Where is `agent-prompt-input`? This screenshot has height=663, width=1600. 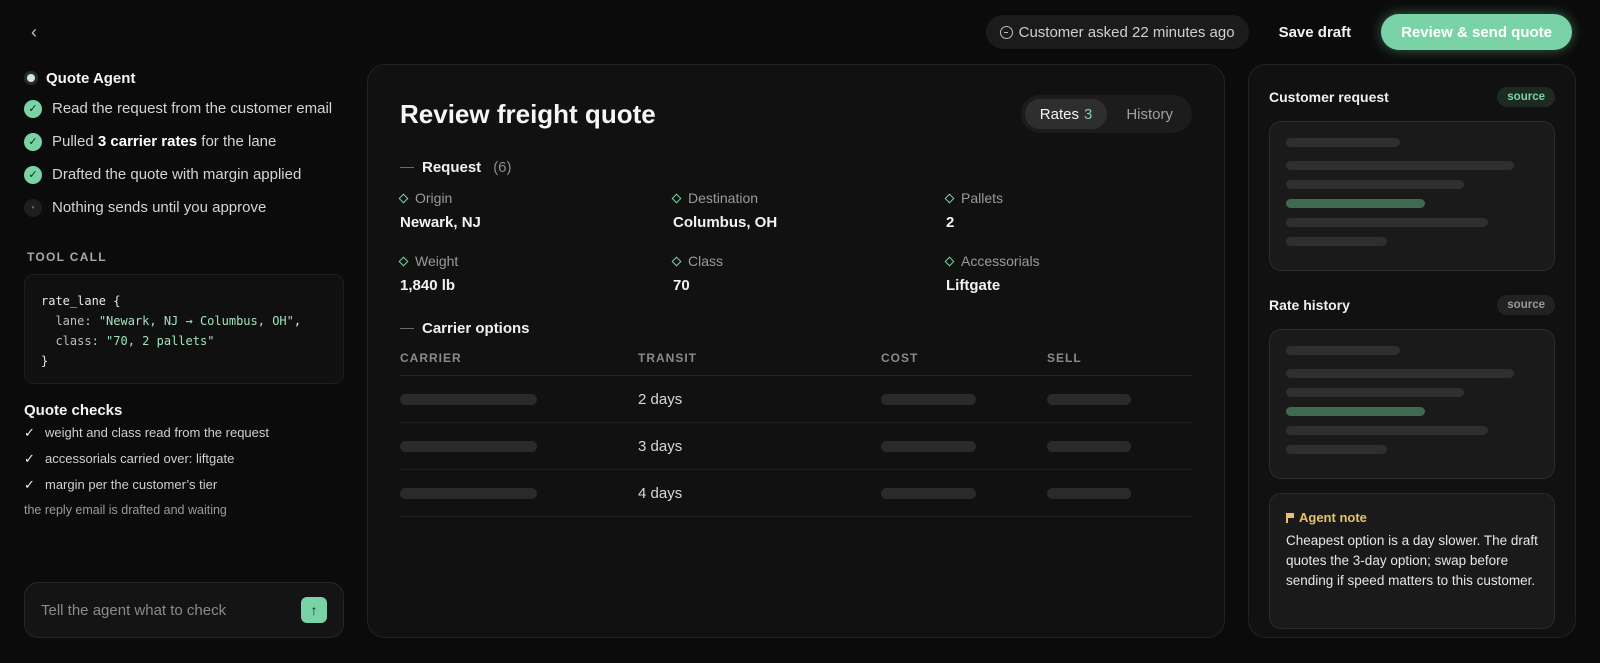 agent-prompt-input is located at coordinates (171, 610).